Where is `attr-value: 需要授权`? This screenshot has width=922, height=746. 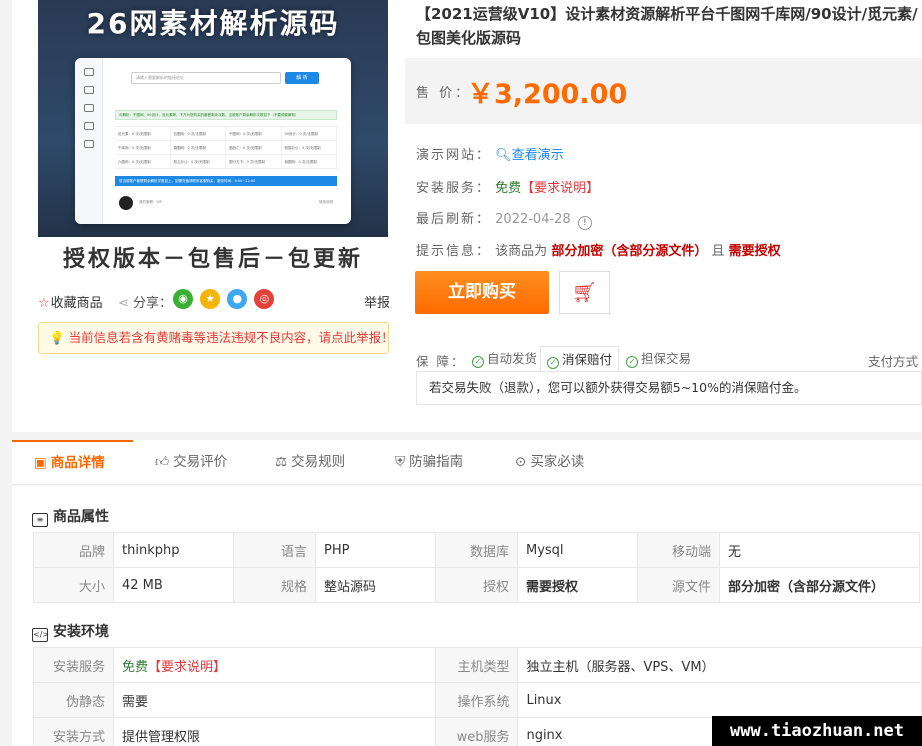
attr-value: 需要授权 is located at coordinates (577, 585).